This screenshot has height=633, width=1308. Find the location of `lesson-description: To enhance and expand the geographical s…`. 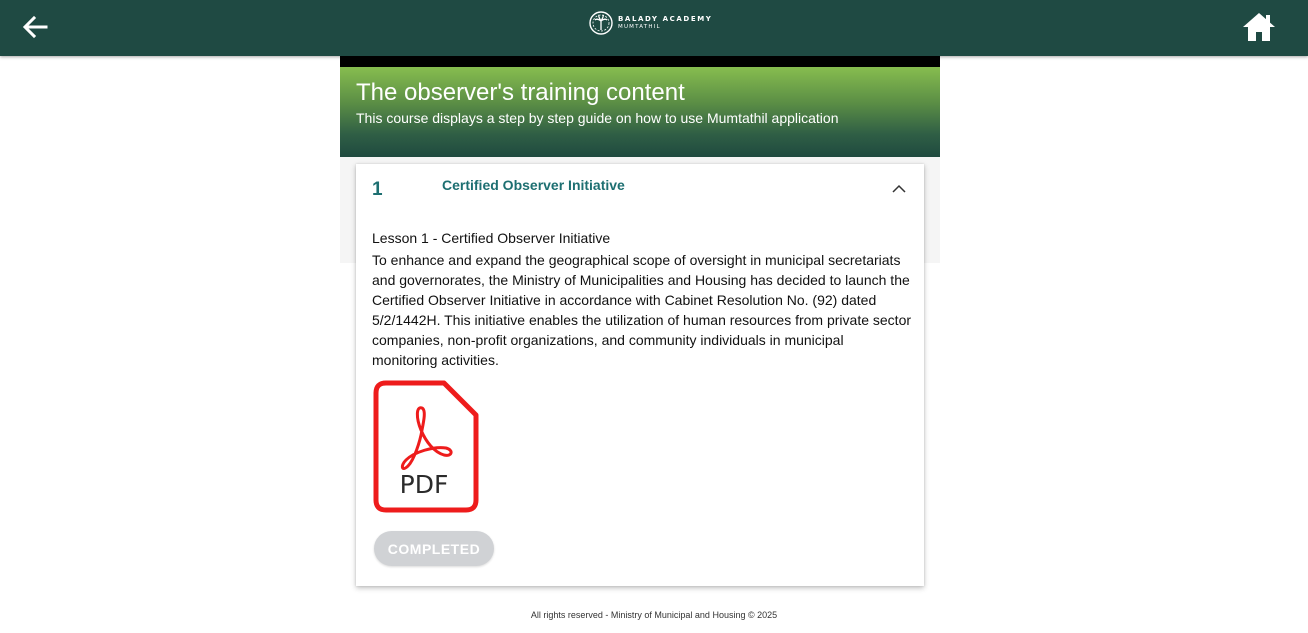

lesson-description: To enhance and expand the geographical s… is located at coordinates (642, 310).